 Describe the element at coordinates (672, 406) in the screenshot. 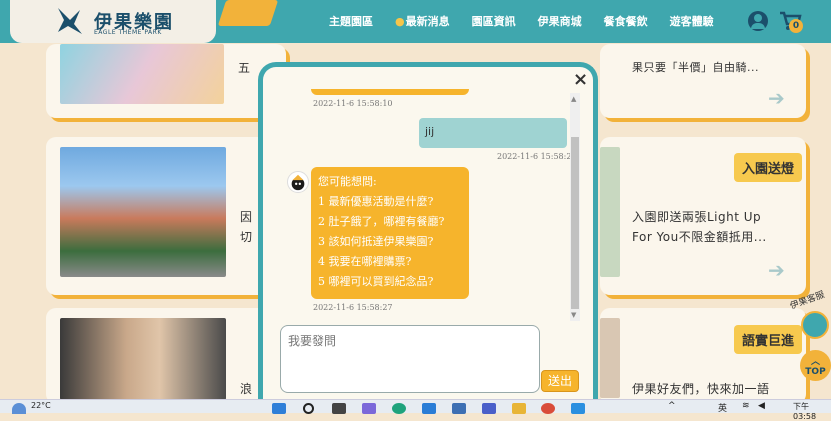

I see `chevron-up-icon: ^` at that location.